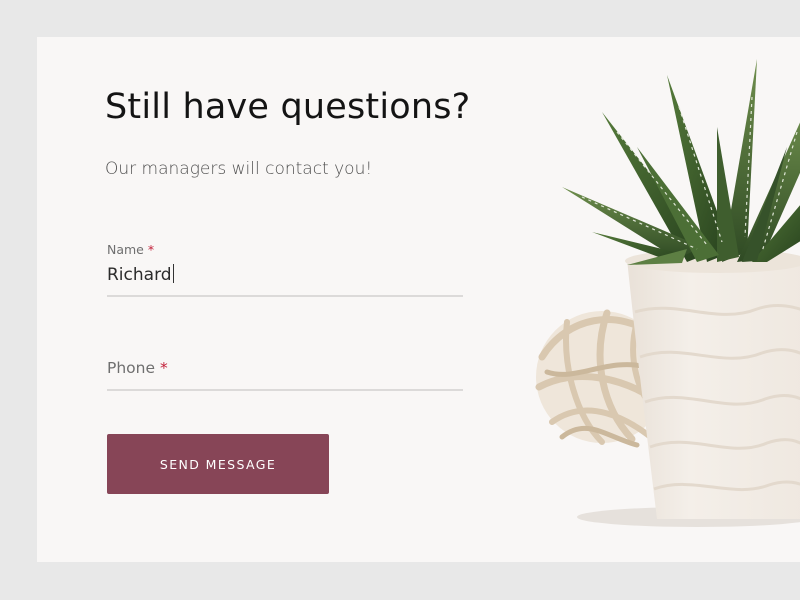  Describe the element at coordinates (681, 162) in the screenshot. I see `succulent-leaves` at that location.